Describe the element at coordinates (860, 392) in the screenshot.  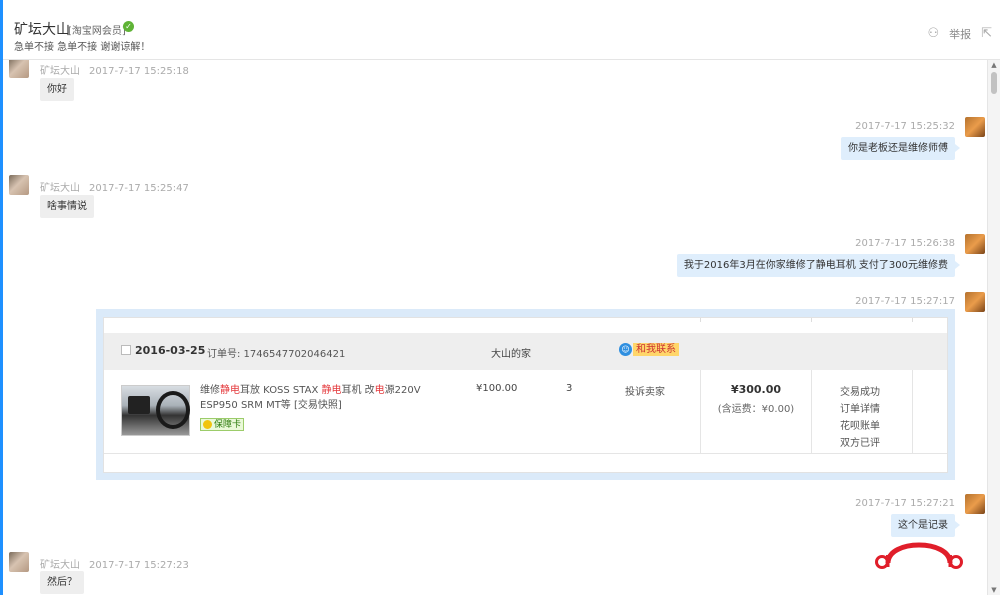
I see `trade-status: 交易成功` at that location.